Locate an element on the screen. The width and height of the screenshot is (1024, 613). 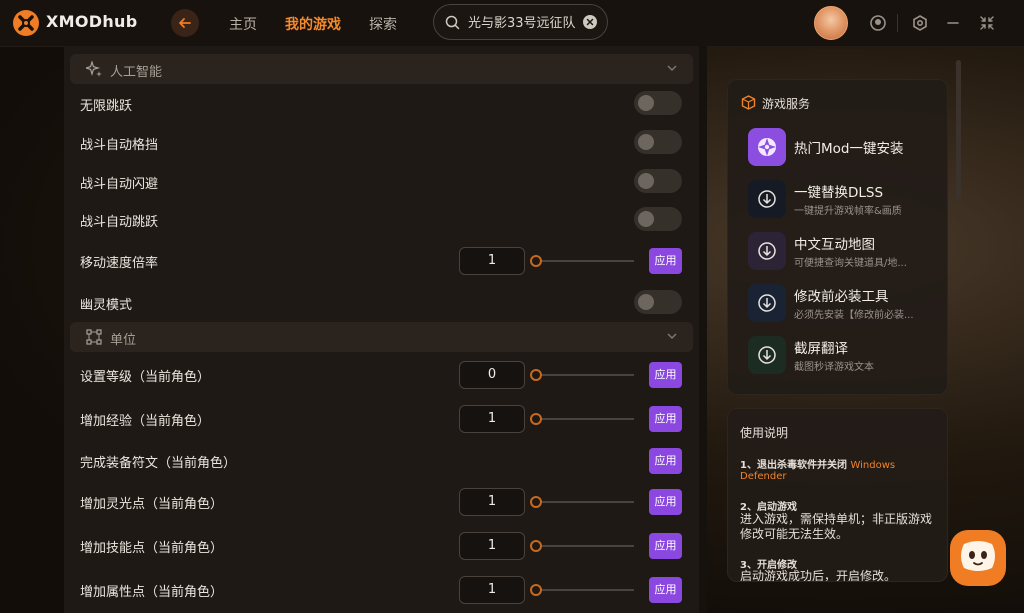
option-row-ghost-mode: 幽灵模式 is located at coordinates (381, 303).